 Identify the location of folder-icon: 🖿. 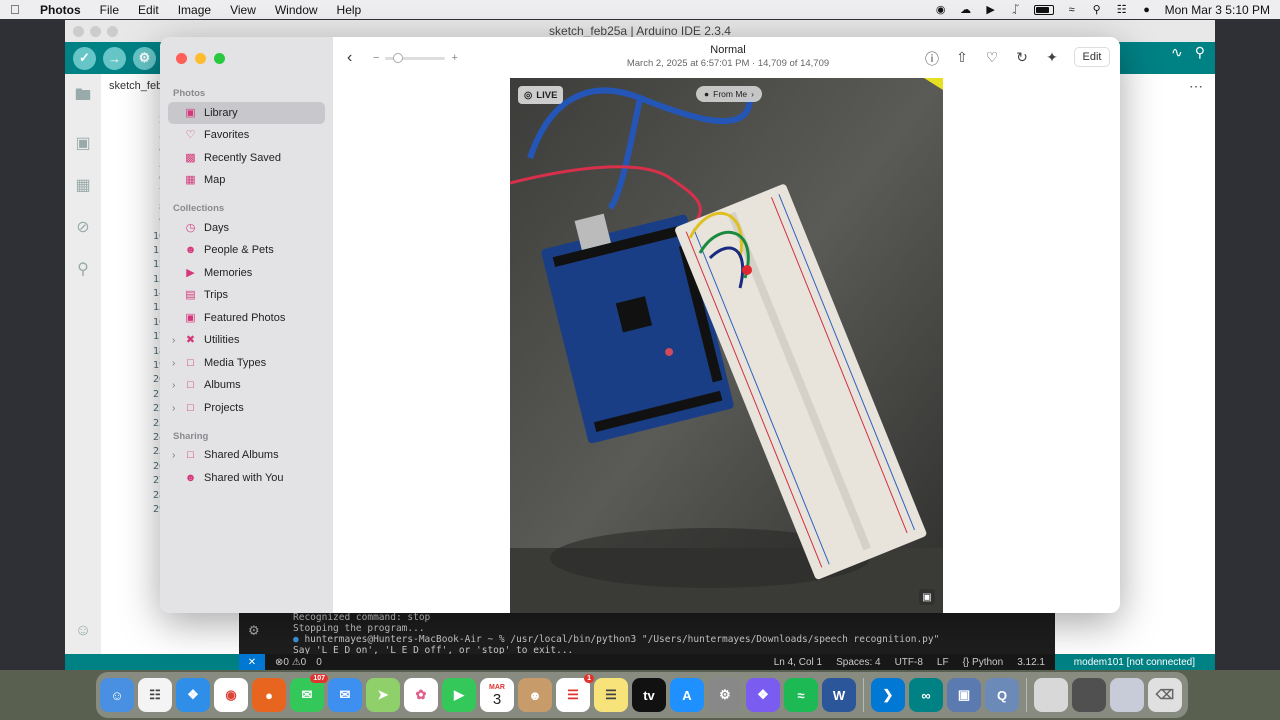
(83, 97).